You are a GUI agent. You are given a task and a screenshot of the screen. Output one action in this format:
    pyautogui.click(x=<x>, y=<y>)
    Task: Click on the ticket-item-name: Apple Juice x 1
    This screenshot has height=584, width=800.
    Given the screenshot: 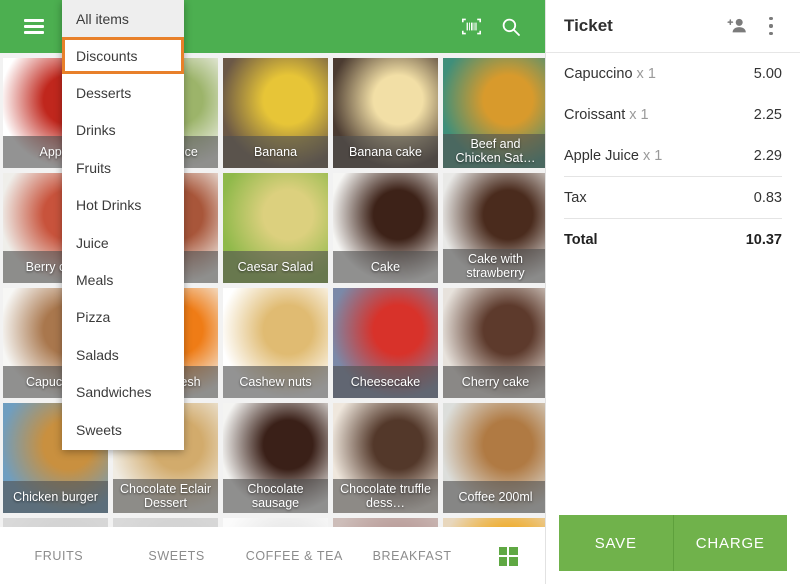 What is the action you would take?
    pyautogui.click(x=659, y=156)
    